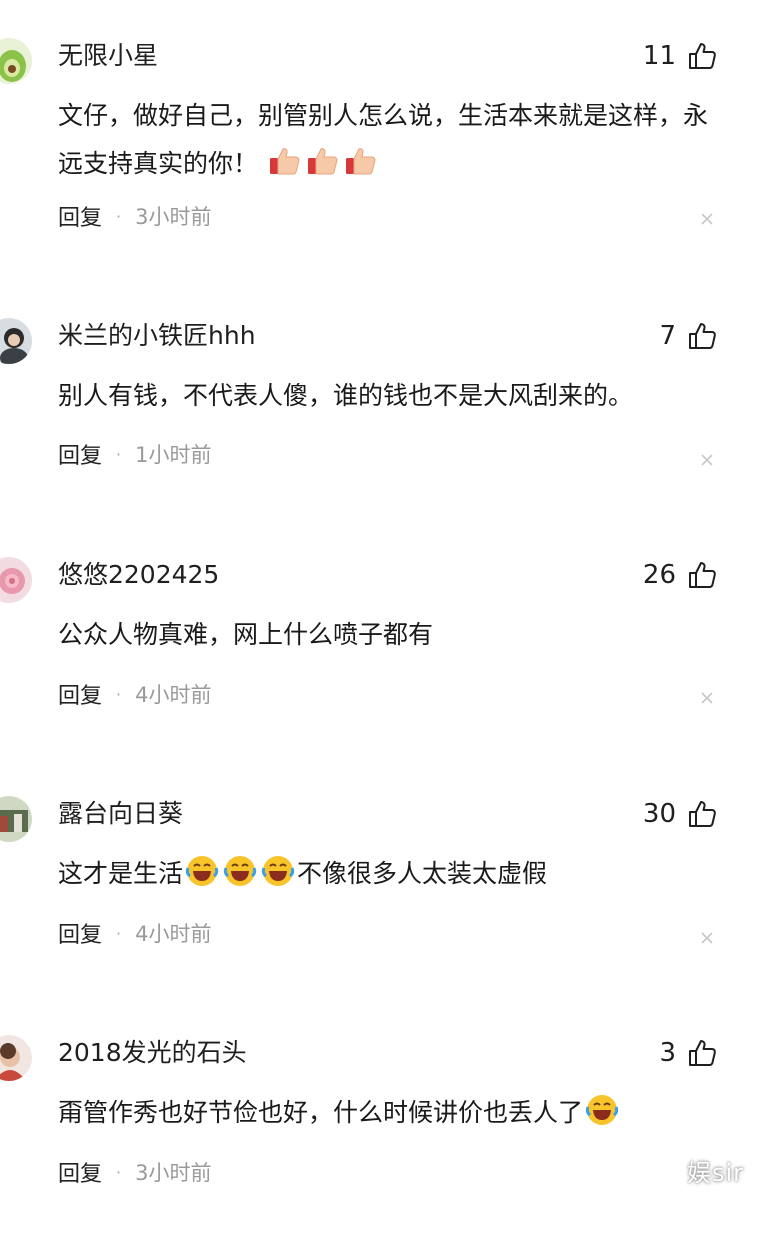 This screenshot has width=758, height=1235. What do you see at coordinates (321, 1112) in the screenshot?
I see `comment-text-part: 甭管作秀也好节俭也好，什么时候讲价也丢人了` at bounding box center [321, 1112].